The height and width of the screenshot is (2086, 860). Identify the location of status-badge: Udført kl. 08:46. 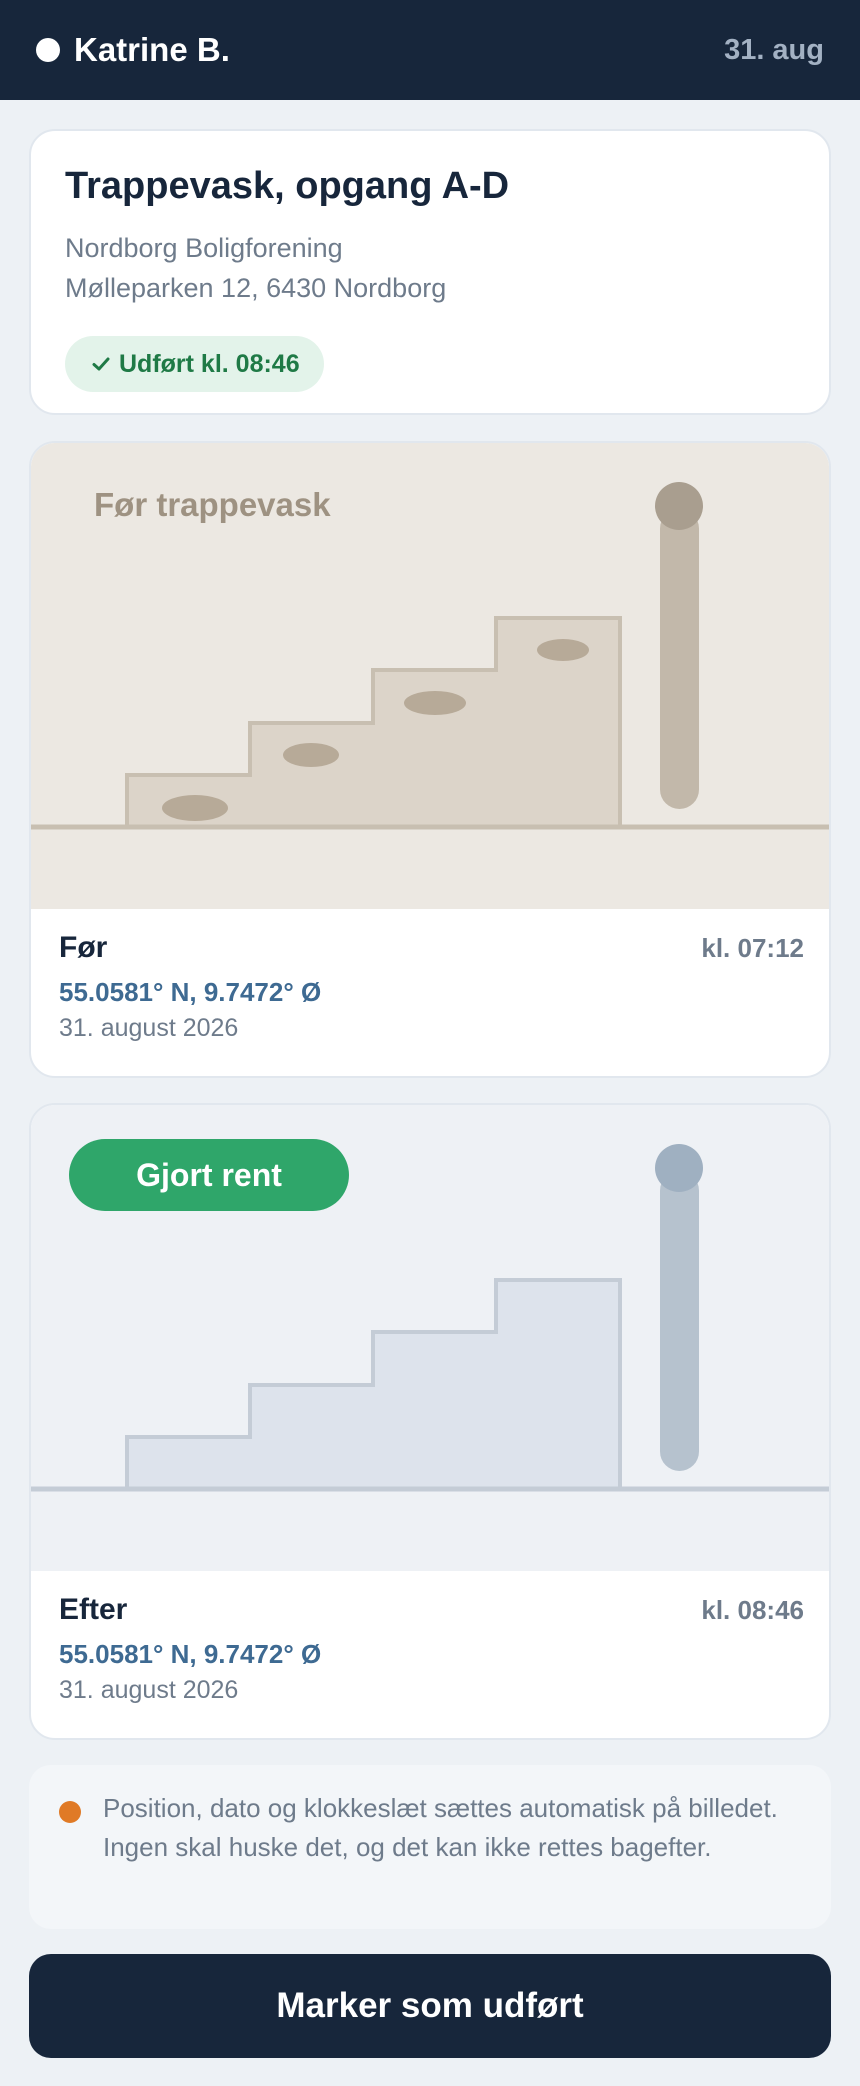
(194, 364).